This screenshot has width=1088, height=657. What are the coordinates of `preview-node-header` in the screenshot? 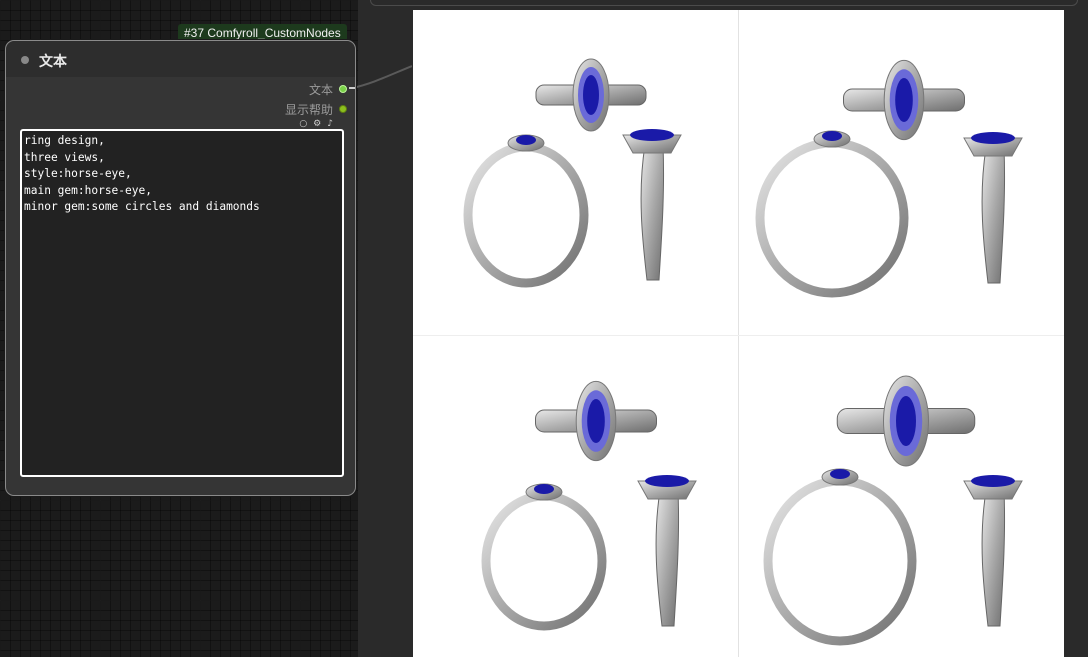 It's located at (724, 3).